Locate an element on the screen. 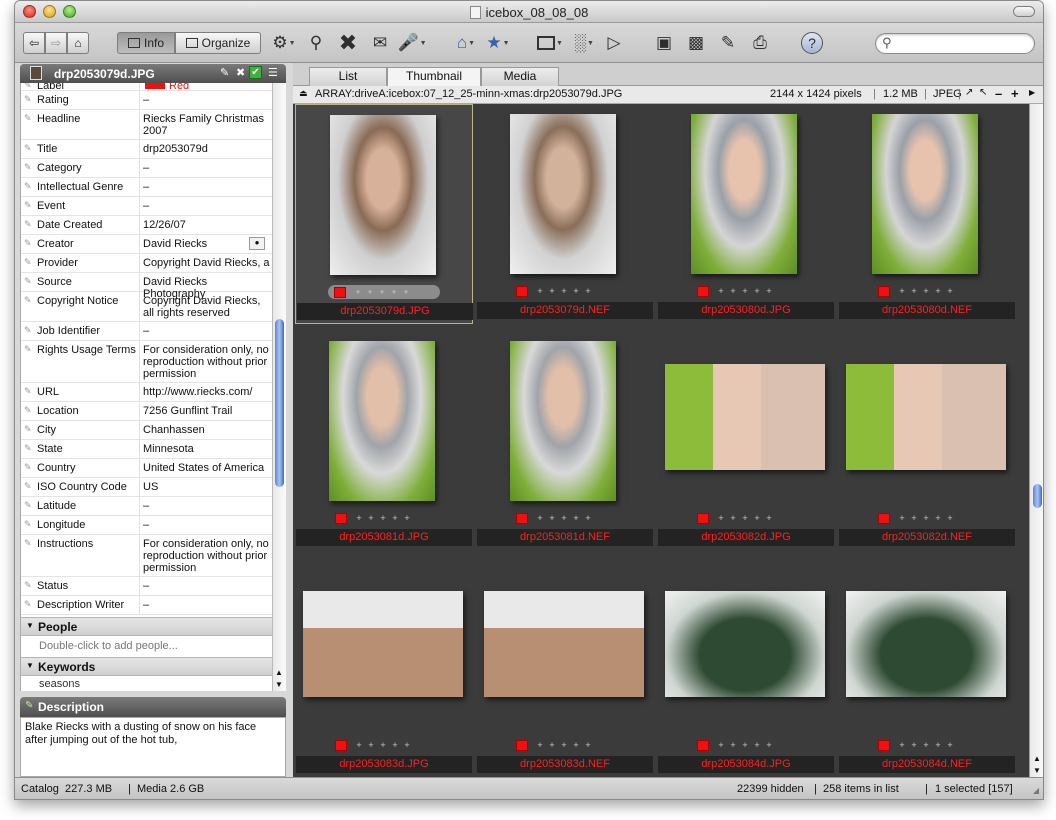 The width and height of the screenshot is (1056, 820). field-value: 7256 Gunflint Trail is located at coordinates (207, 411).